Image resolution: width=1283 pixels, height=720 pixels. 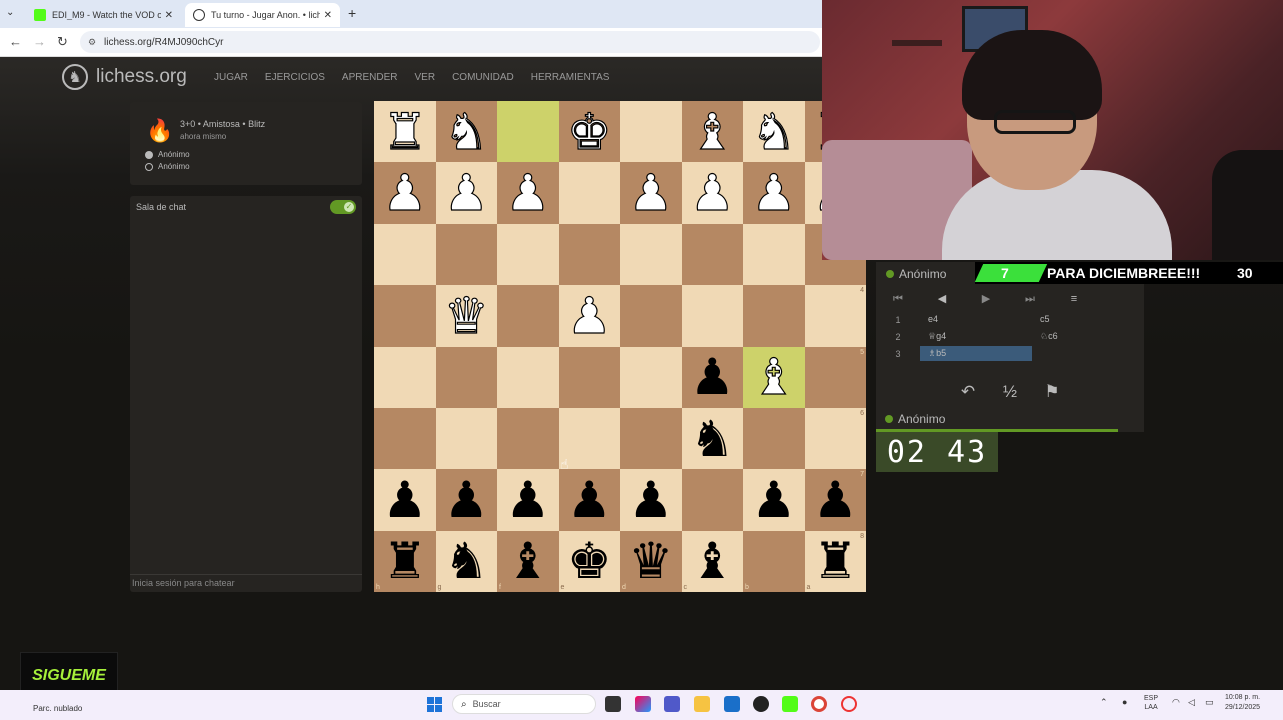 I want to click on nav-ejercicios: EJERCICIOS, so click(x=295, y=77).